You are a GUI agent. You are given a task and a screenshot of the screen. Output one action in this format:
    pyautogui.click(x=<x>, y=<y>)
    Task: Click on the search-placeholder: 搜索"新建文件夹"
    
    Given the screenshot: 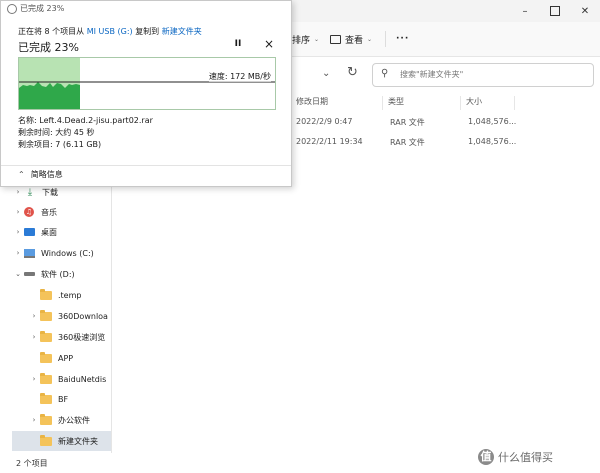 What is the action you would take?
    pyautogui.click(x=432, y=74)
    